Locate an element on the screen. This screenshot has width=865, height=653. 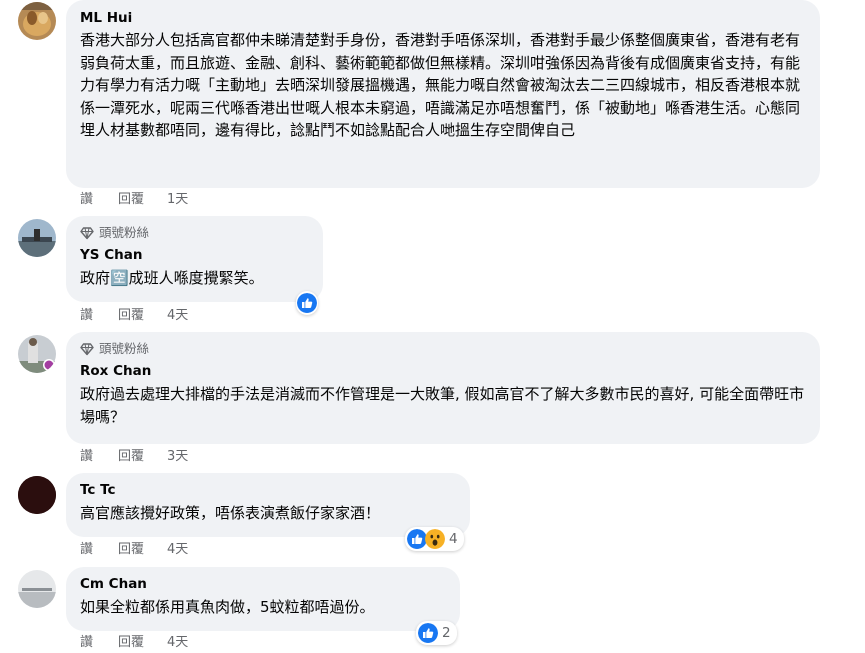
reaction-summary: 4 is located at coordinates (434, 539).